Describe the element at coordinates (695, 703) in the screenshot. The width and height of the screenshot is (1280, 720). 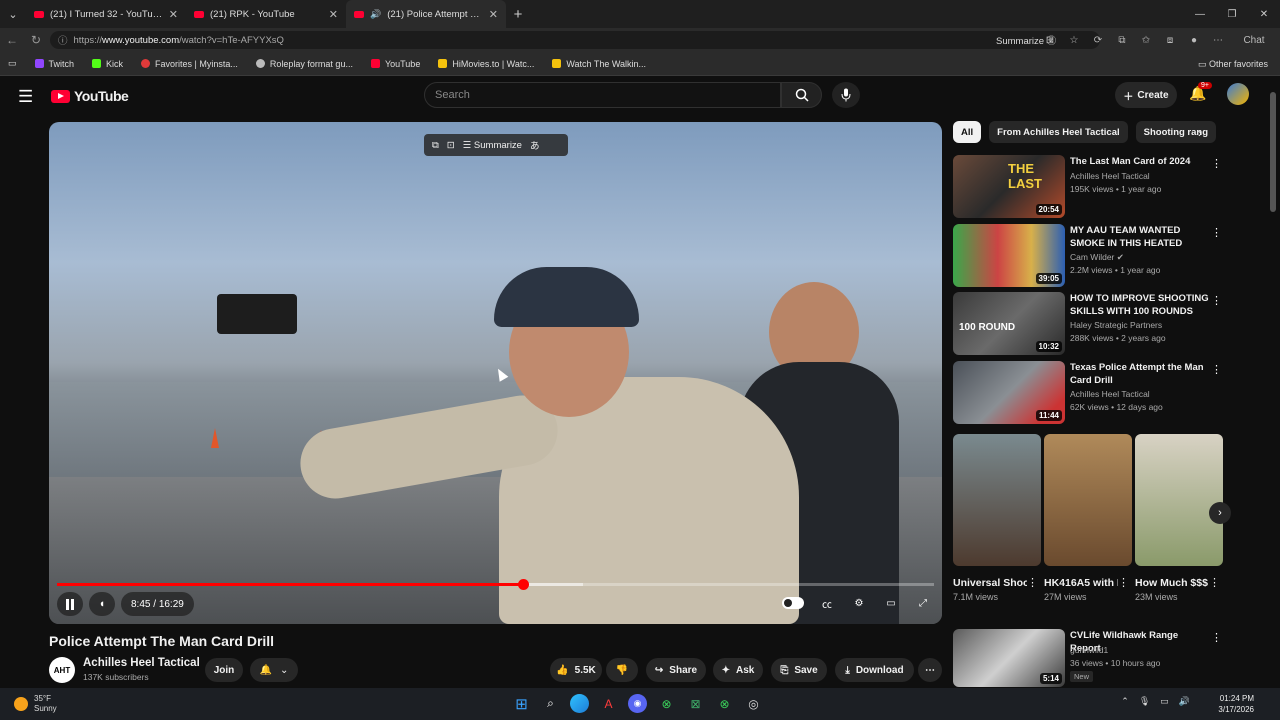
I see `excel-icon: ⊠` at that location.